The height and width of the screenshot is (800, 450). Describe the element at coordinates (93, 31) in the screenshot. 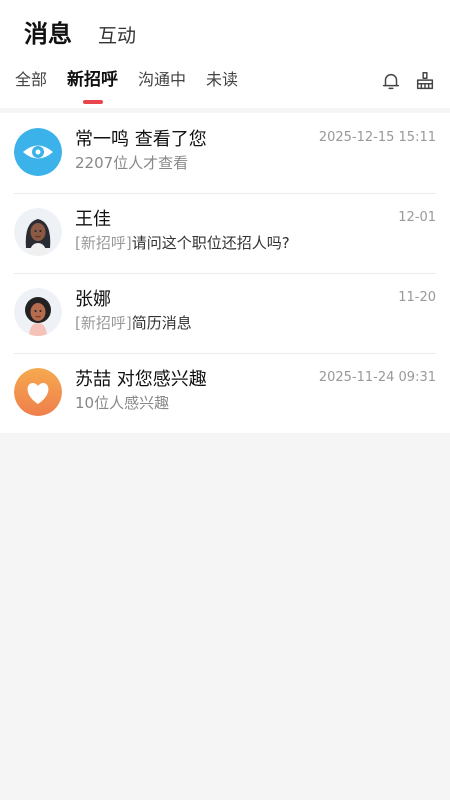

I see `top-tabs: 消息 互动` at that location.